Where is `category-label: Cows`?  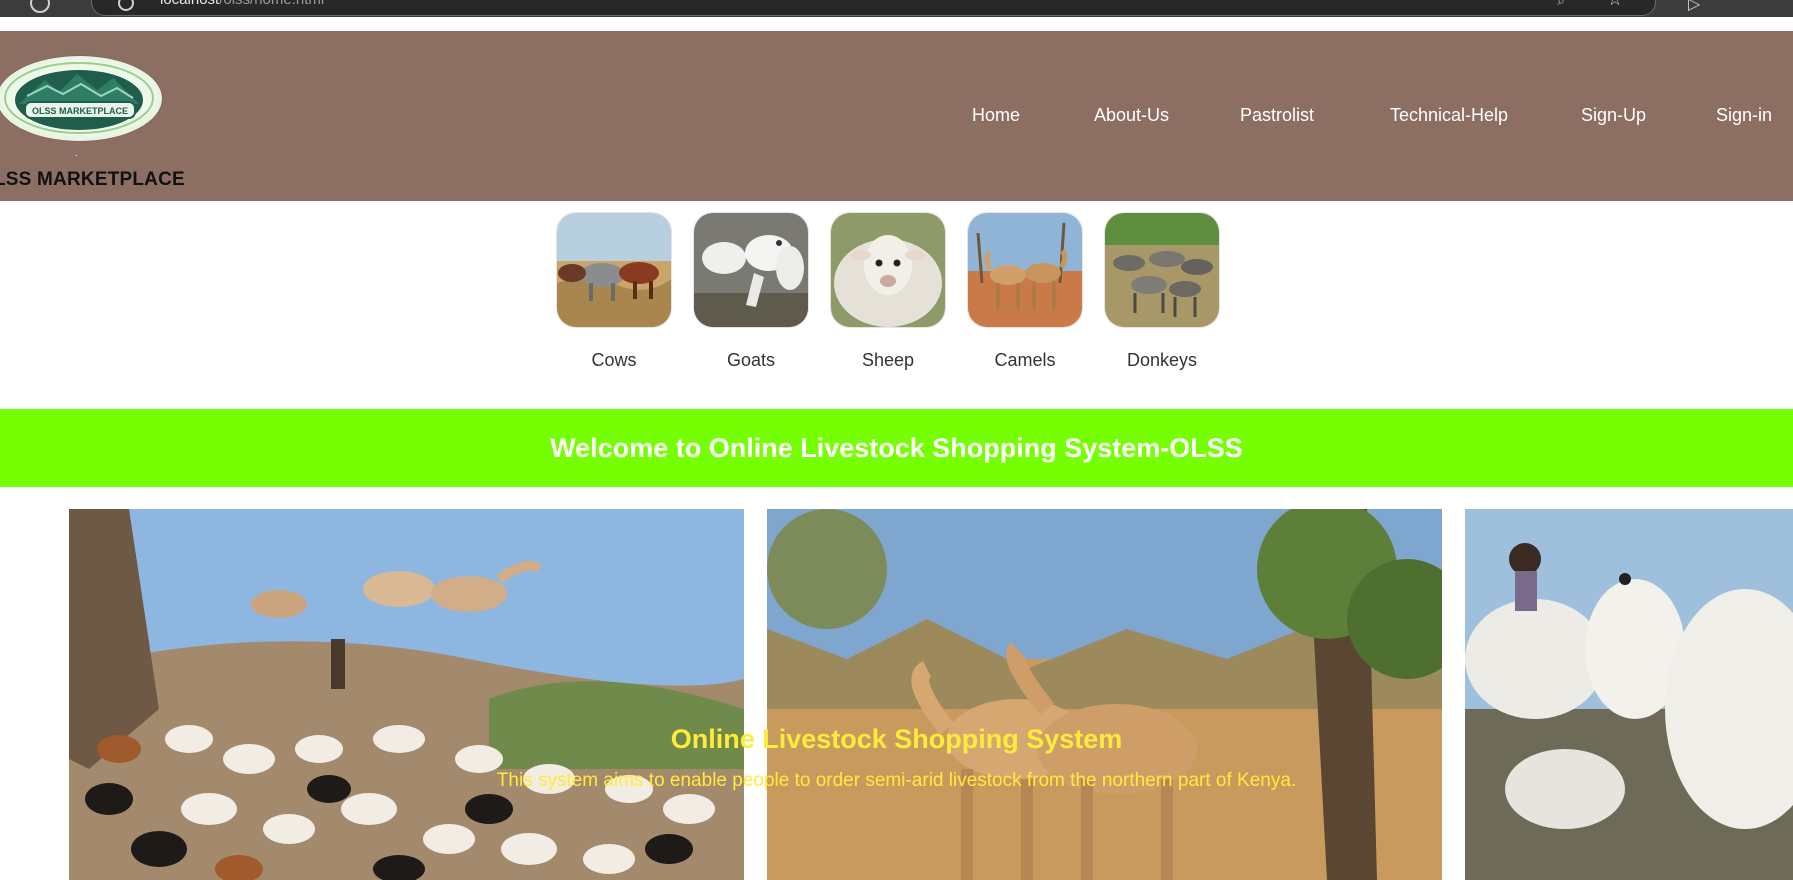 category-label: Cows is located at coordinates (614, 360).